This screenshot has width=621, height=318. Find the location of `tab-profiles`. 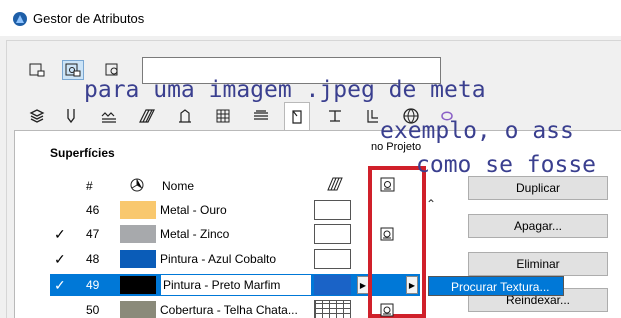

tab-profiles is located at coordinates (223, 116).